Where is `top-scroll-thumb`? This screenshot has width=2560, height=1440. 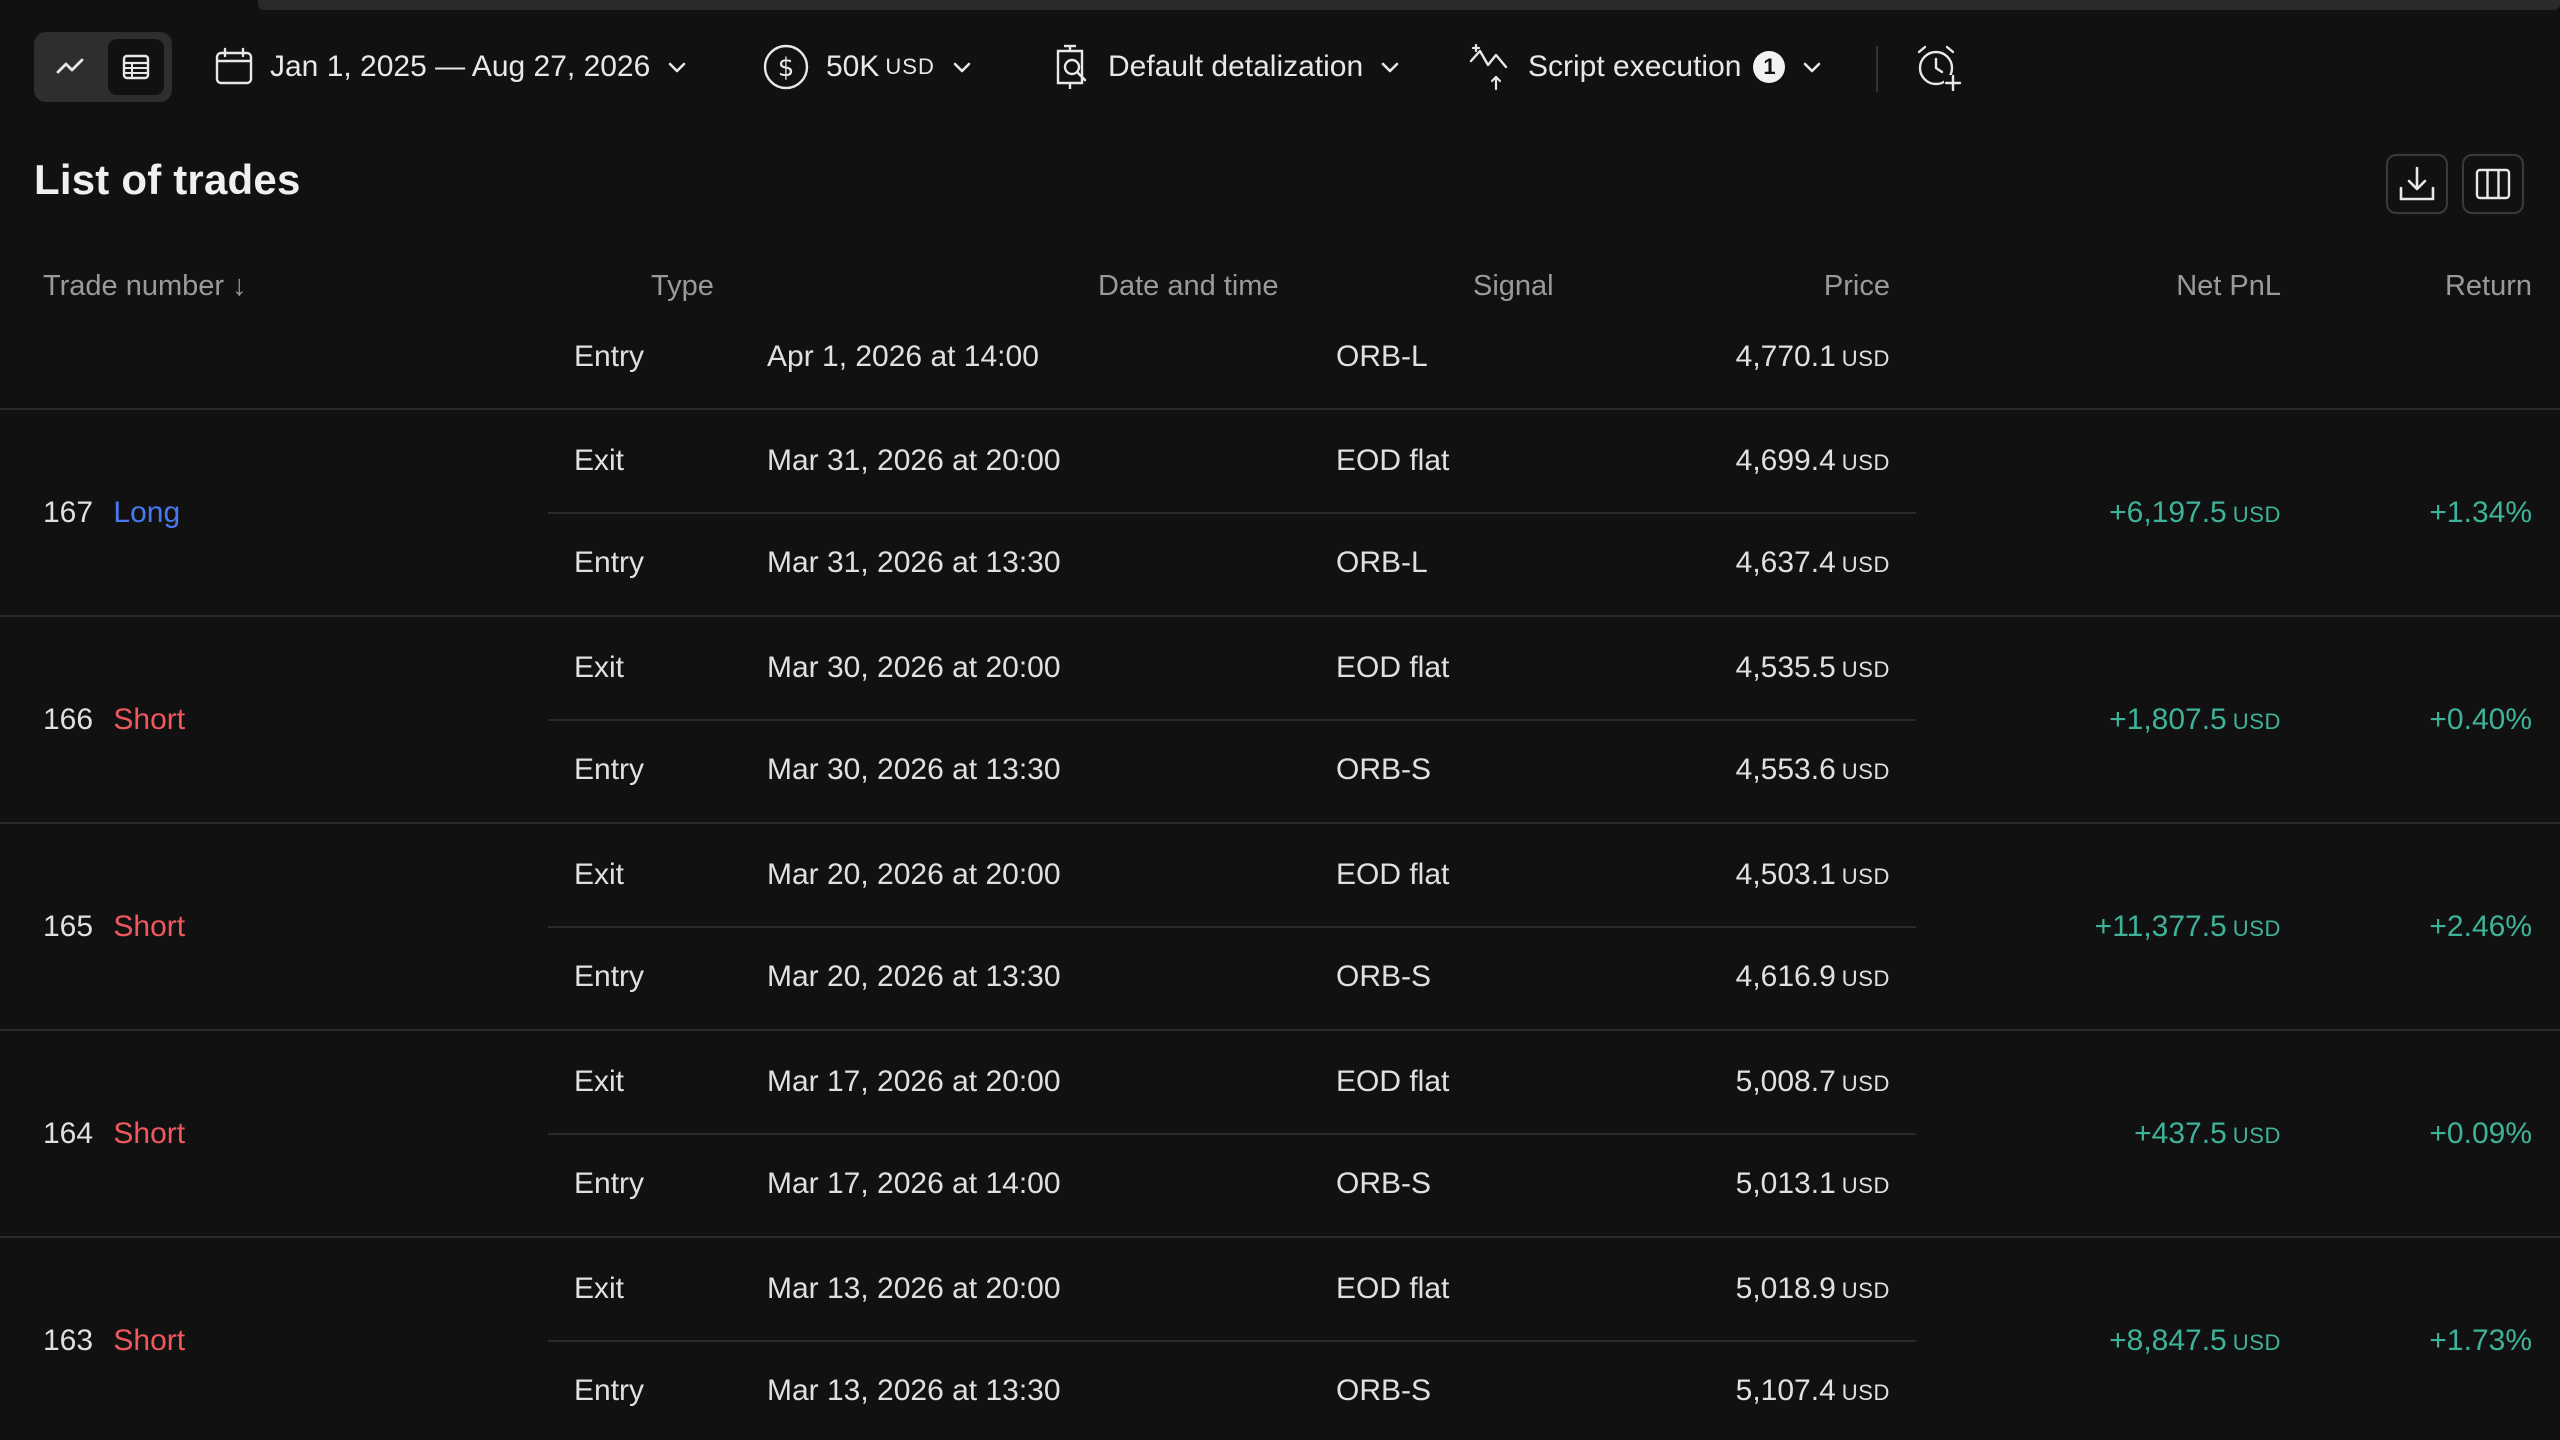 top-scroll-thumb is located at coordinates (1409, 5).